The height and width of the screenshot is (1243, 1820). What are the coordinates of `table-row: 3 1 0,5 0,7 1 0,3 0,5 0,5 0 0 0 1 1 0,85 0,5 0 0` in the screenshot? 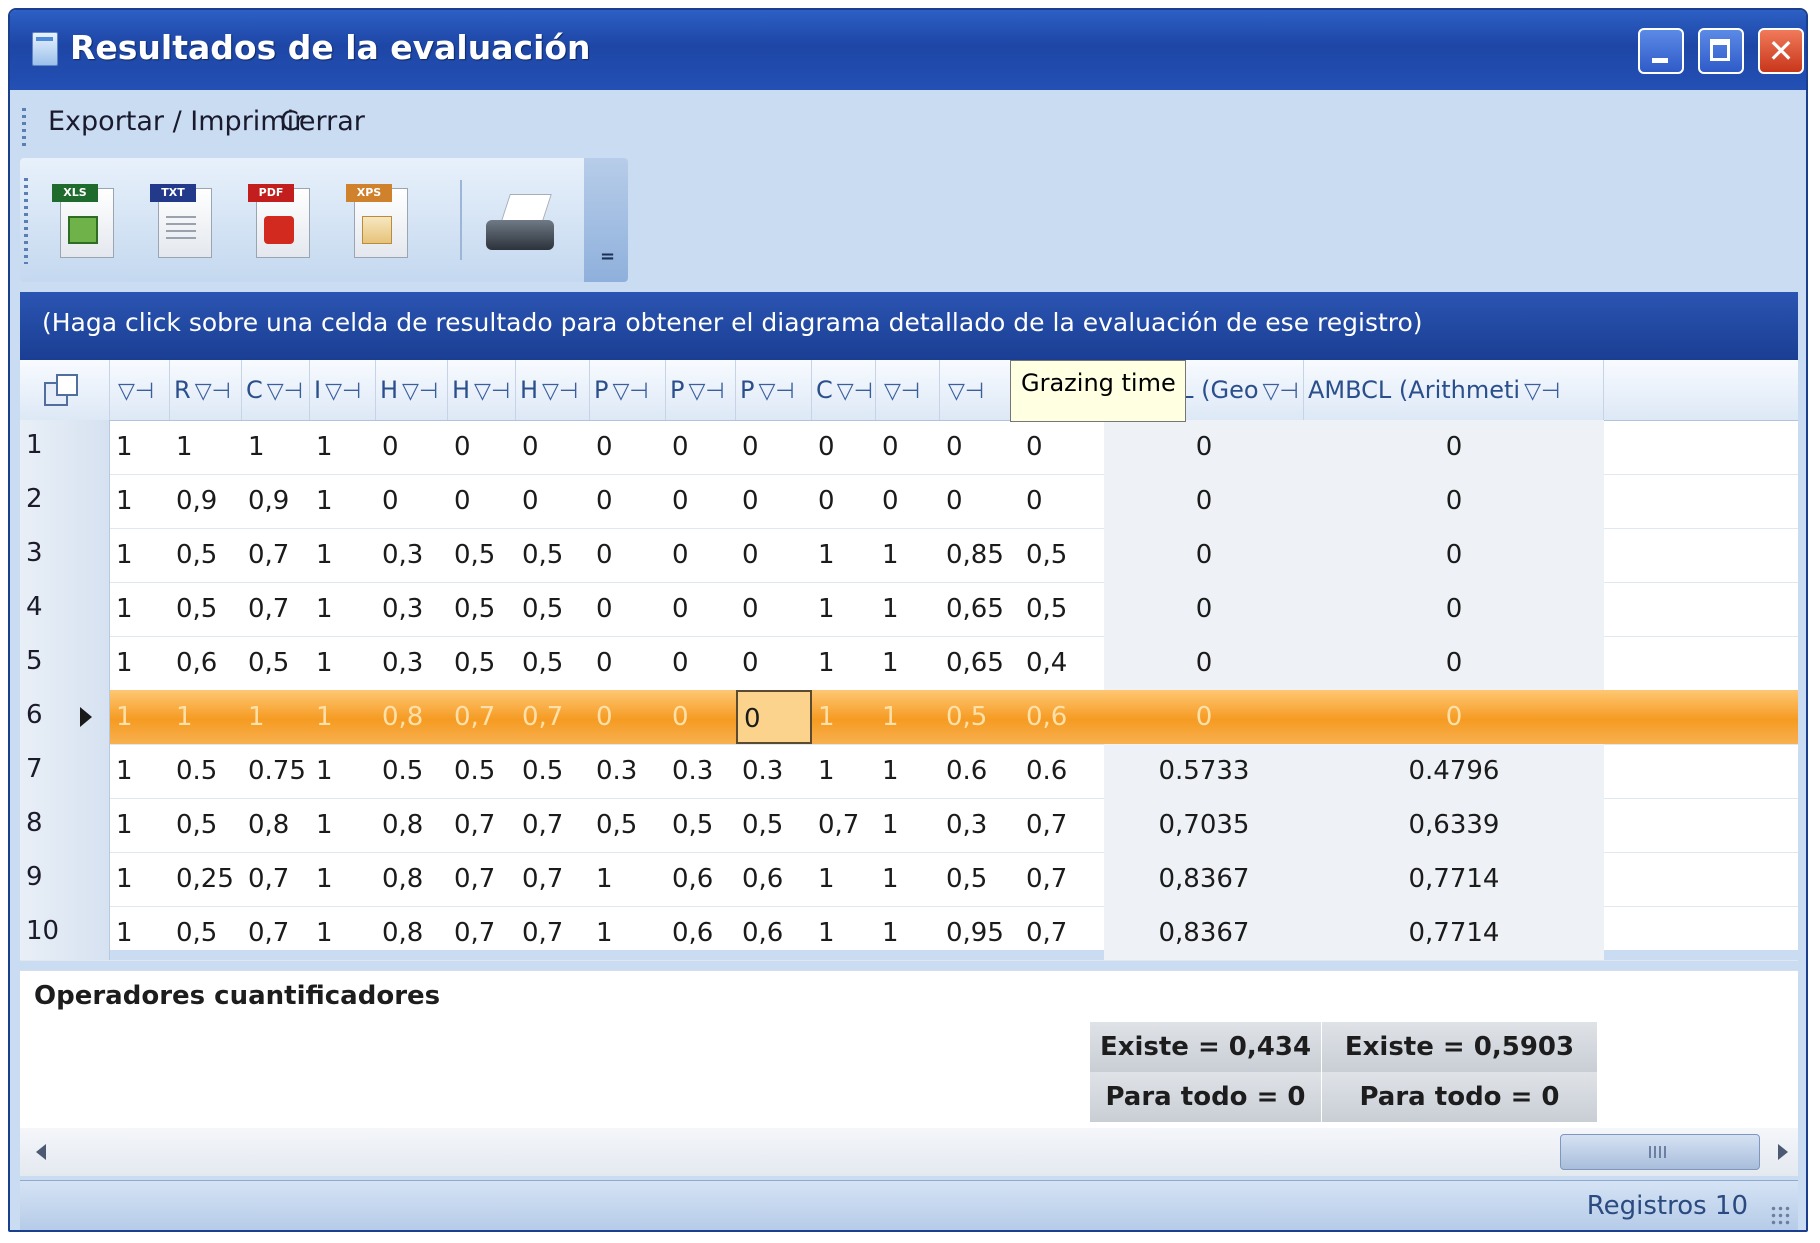 It's located at (909, 555).